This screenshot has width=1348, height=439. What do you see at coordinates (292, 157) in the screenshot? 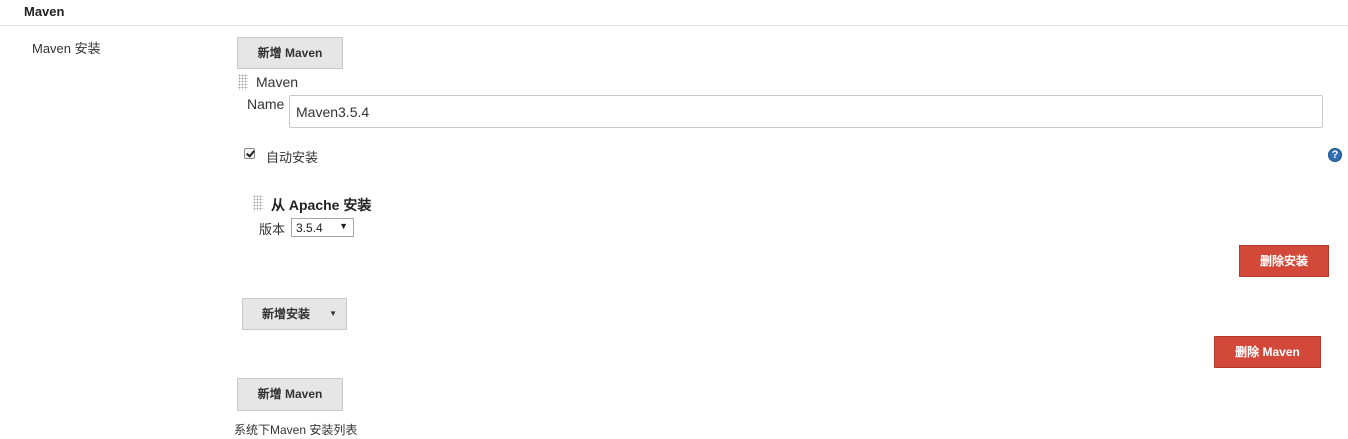
I see `auto-install-label: 自动安装` at bounding box center [292, 157].